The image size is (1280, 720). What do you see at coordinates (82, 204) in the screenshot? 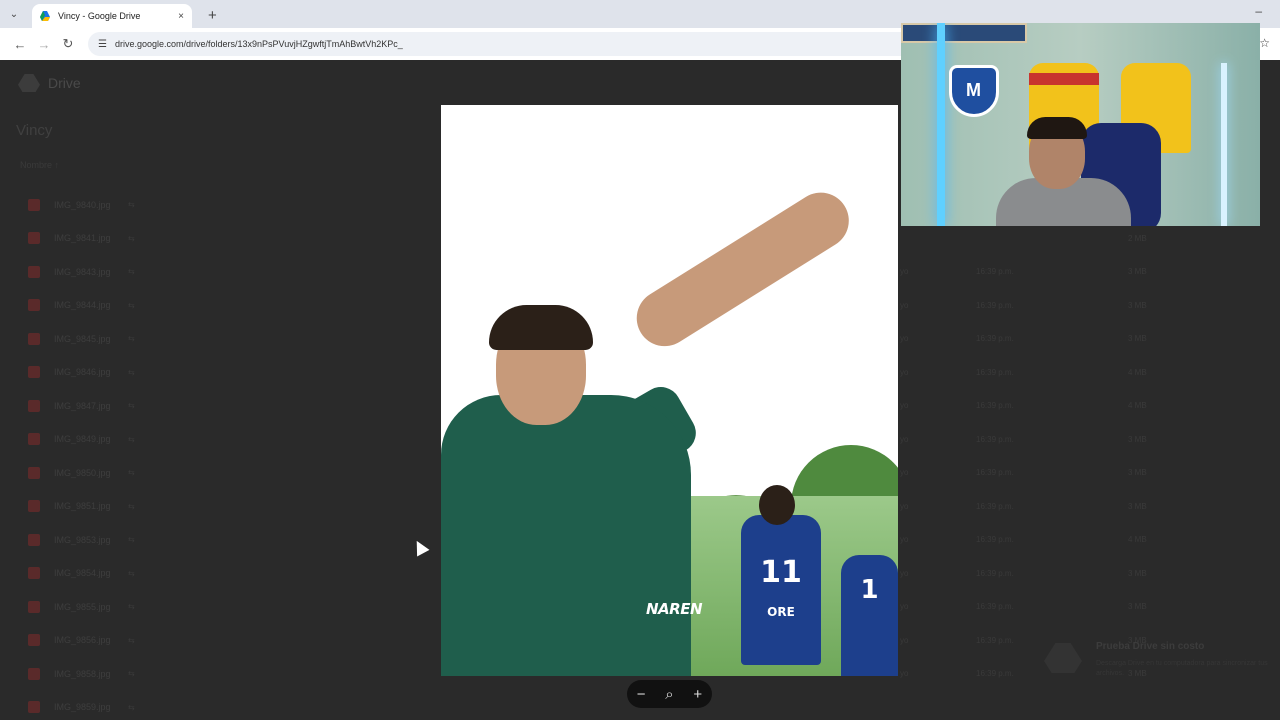
I see `file-name: IMG_9840.jpg` at bounding box center [82, 204].